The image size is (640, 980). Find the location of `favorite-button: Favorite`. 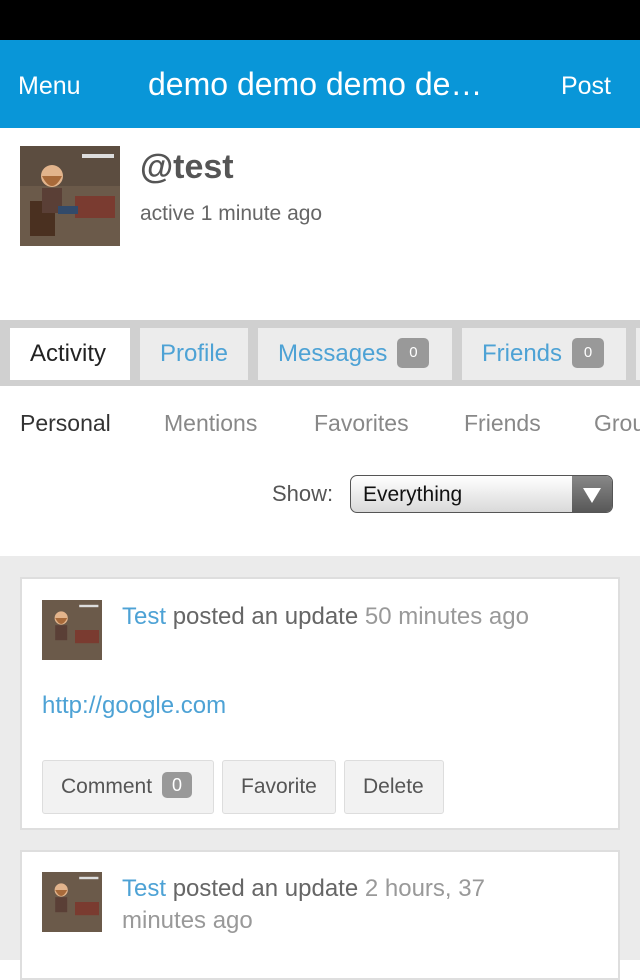

favorite-button: Favorite is located at coordinates (279, 787).